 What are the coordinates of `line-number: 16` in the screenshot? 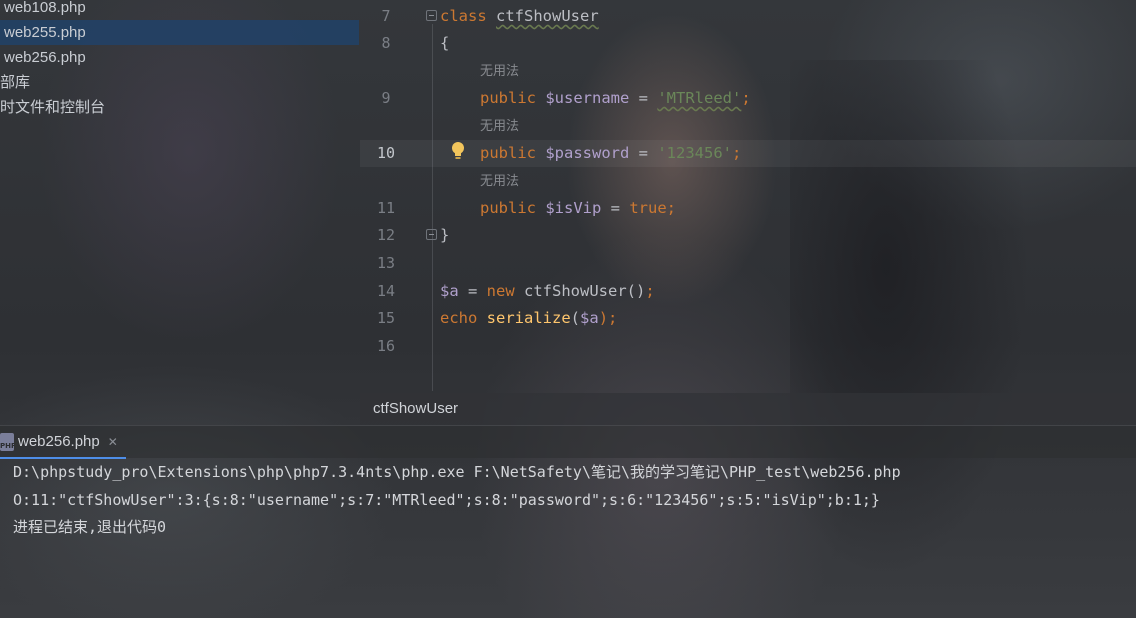 It's located at (386, 346).